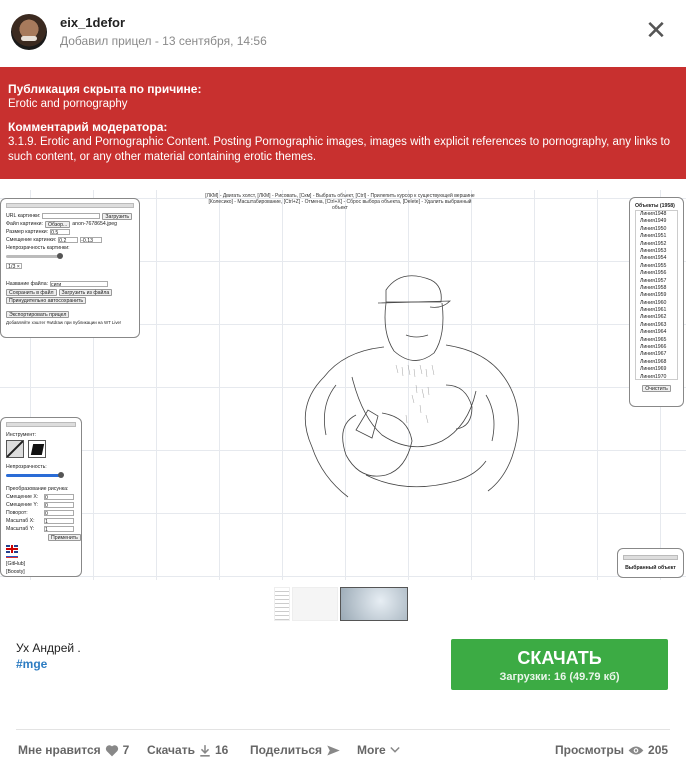 The image size is (686, 777). What do you see at coordinates (126, 750) in the screenshot?
I see `like-count: 7` at bounding box center [126, 750].